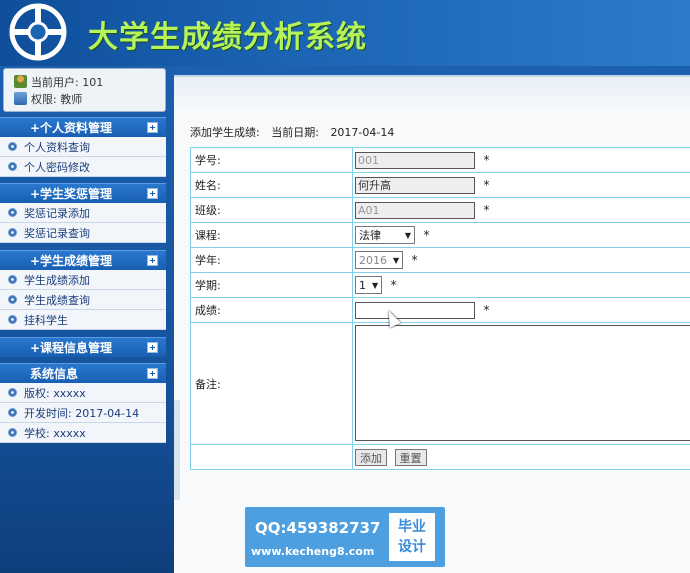 The height and width of the screenshot is (573, 690). I want to click on term-select: 1 ▼, so click(369, 285).